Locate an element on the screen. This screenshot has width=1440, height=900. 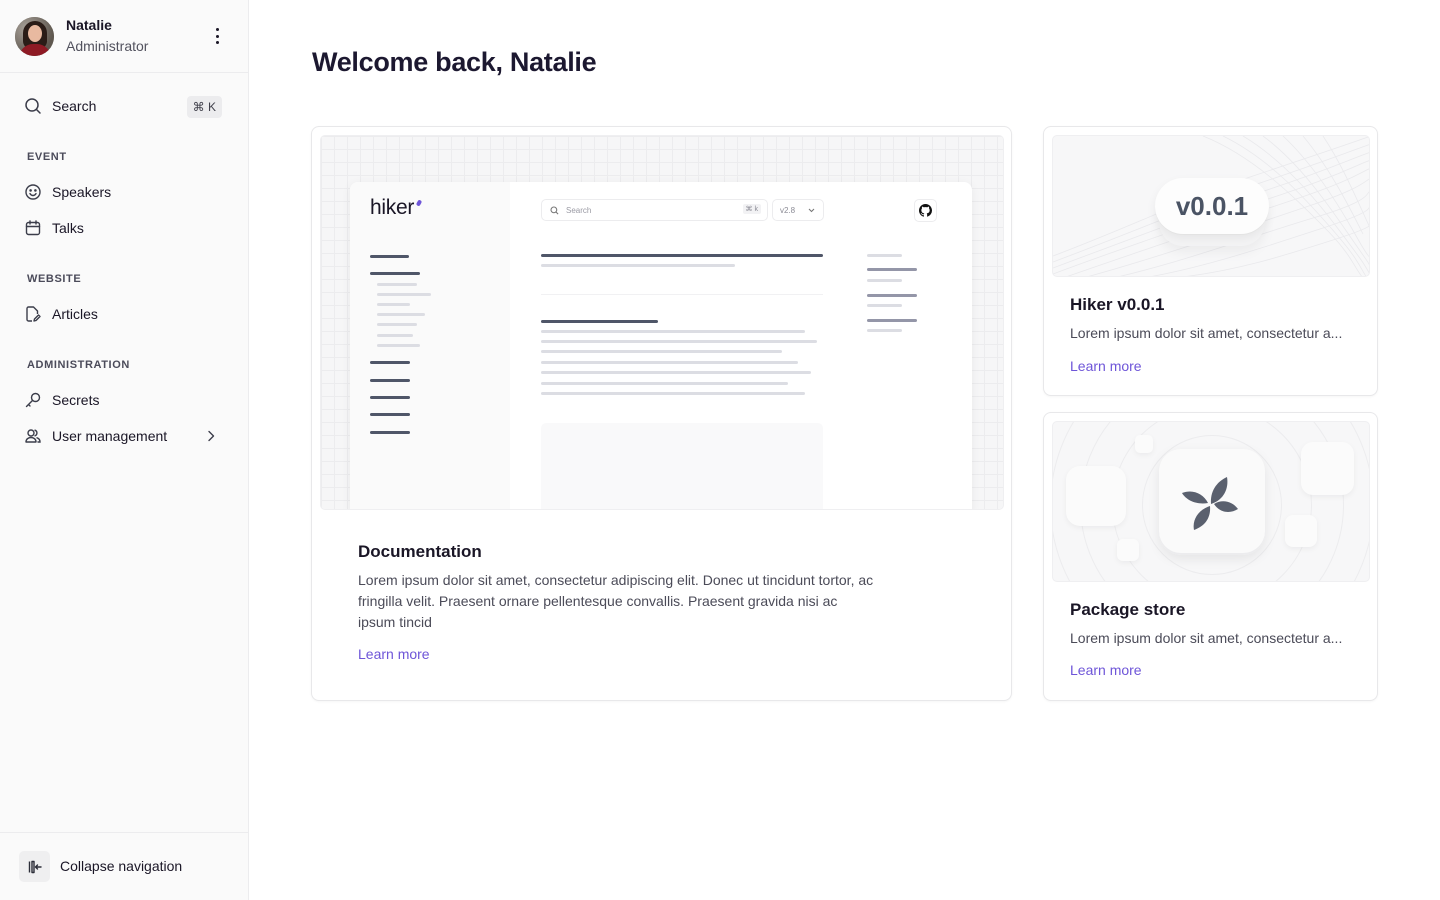
page-title: Welcome back, Natalie is located at coordinates (454, 62).